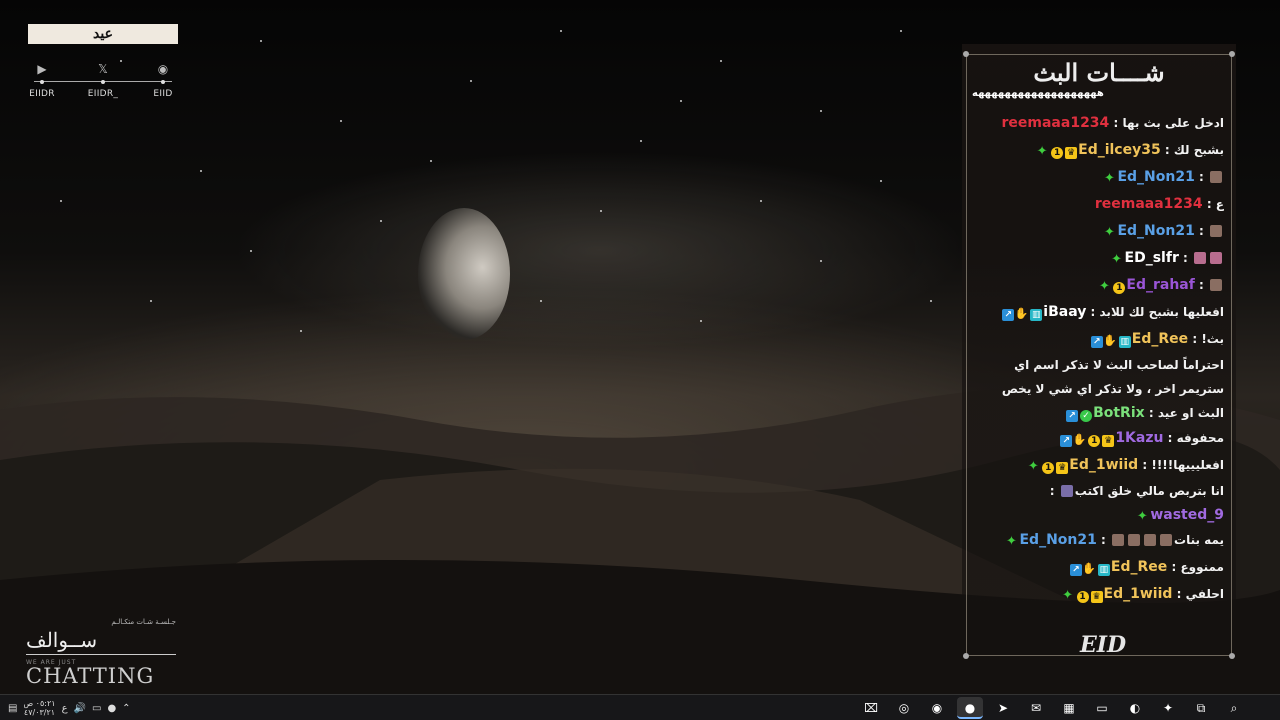 The height and width of the screenshot is (720, 1280). Describe the element at coordinates (90, 676) in the screenshot. I see `chatting-big-text: CHATTING` at that location.